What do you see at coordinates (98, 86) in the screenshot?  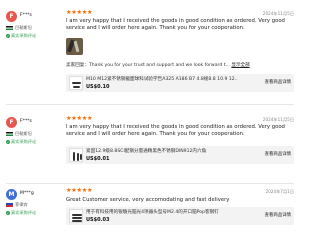 I see `product-price: US$0.10` at bounding box center [98, 86].